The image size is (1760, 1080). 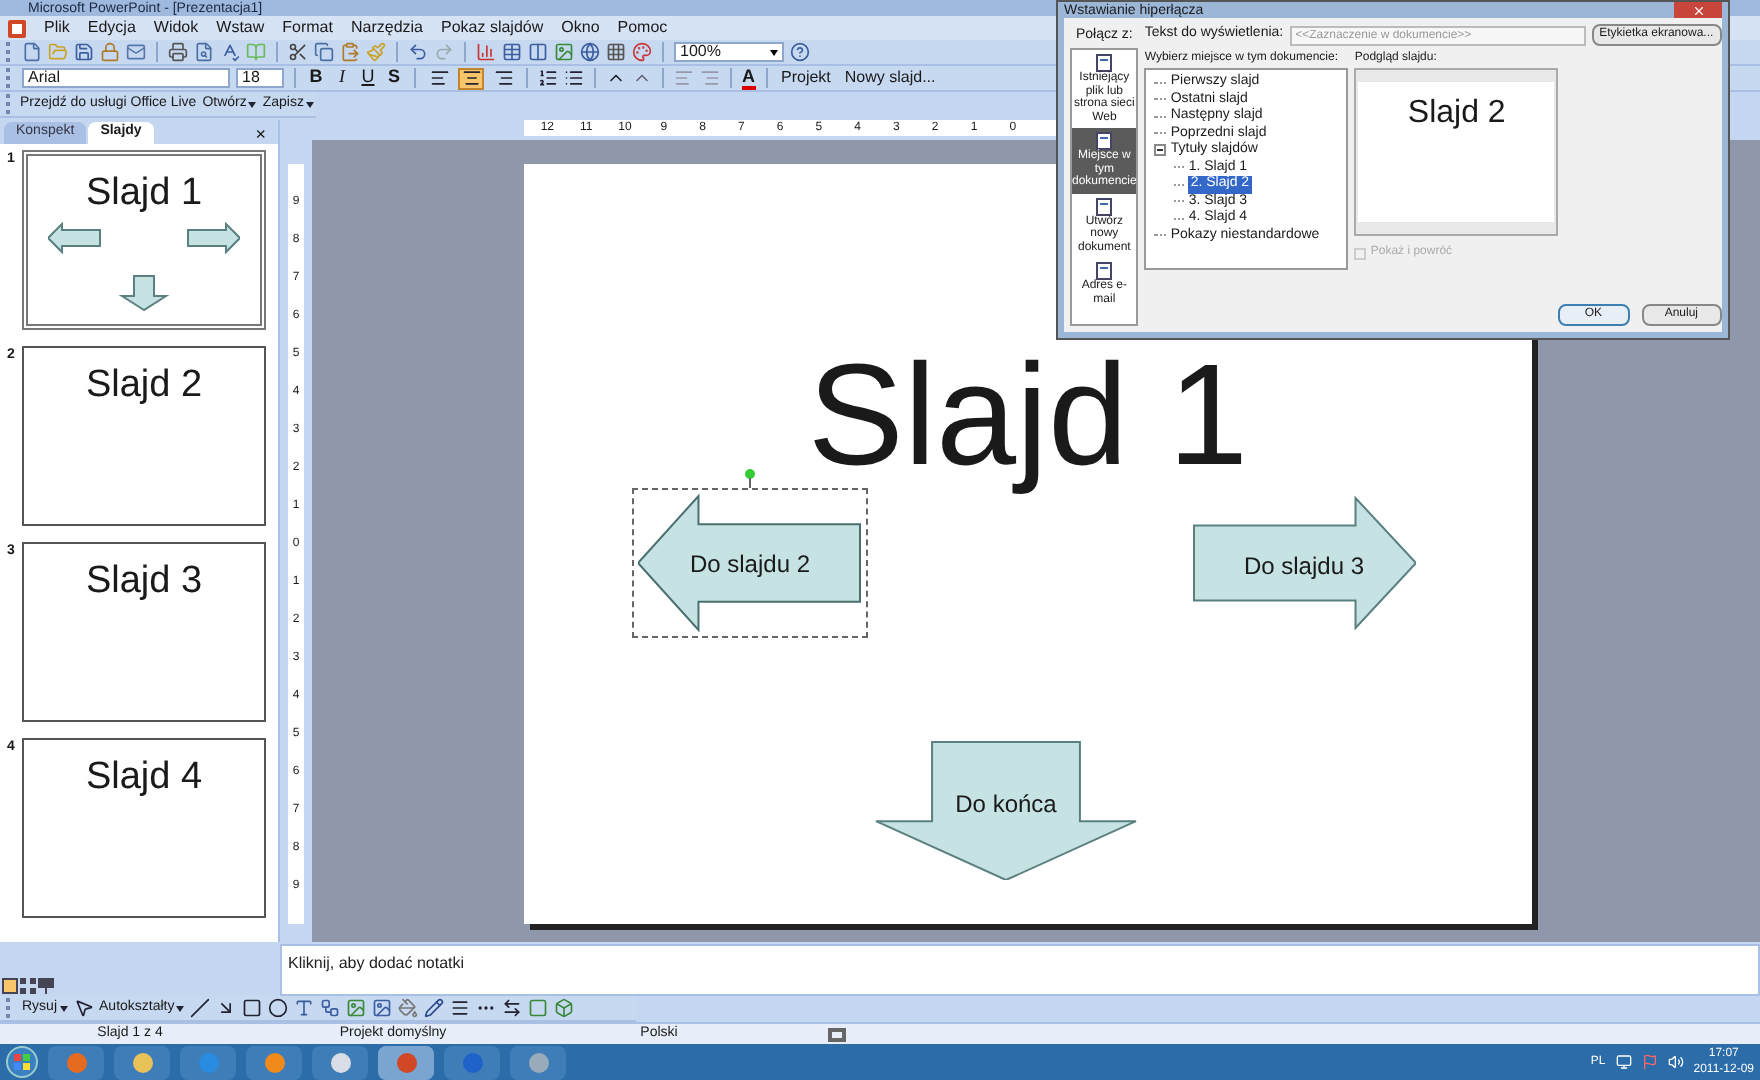 I want to click on action-button: Do końca, so click(x=1006, y=810).